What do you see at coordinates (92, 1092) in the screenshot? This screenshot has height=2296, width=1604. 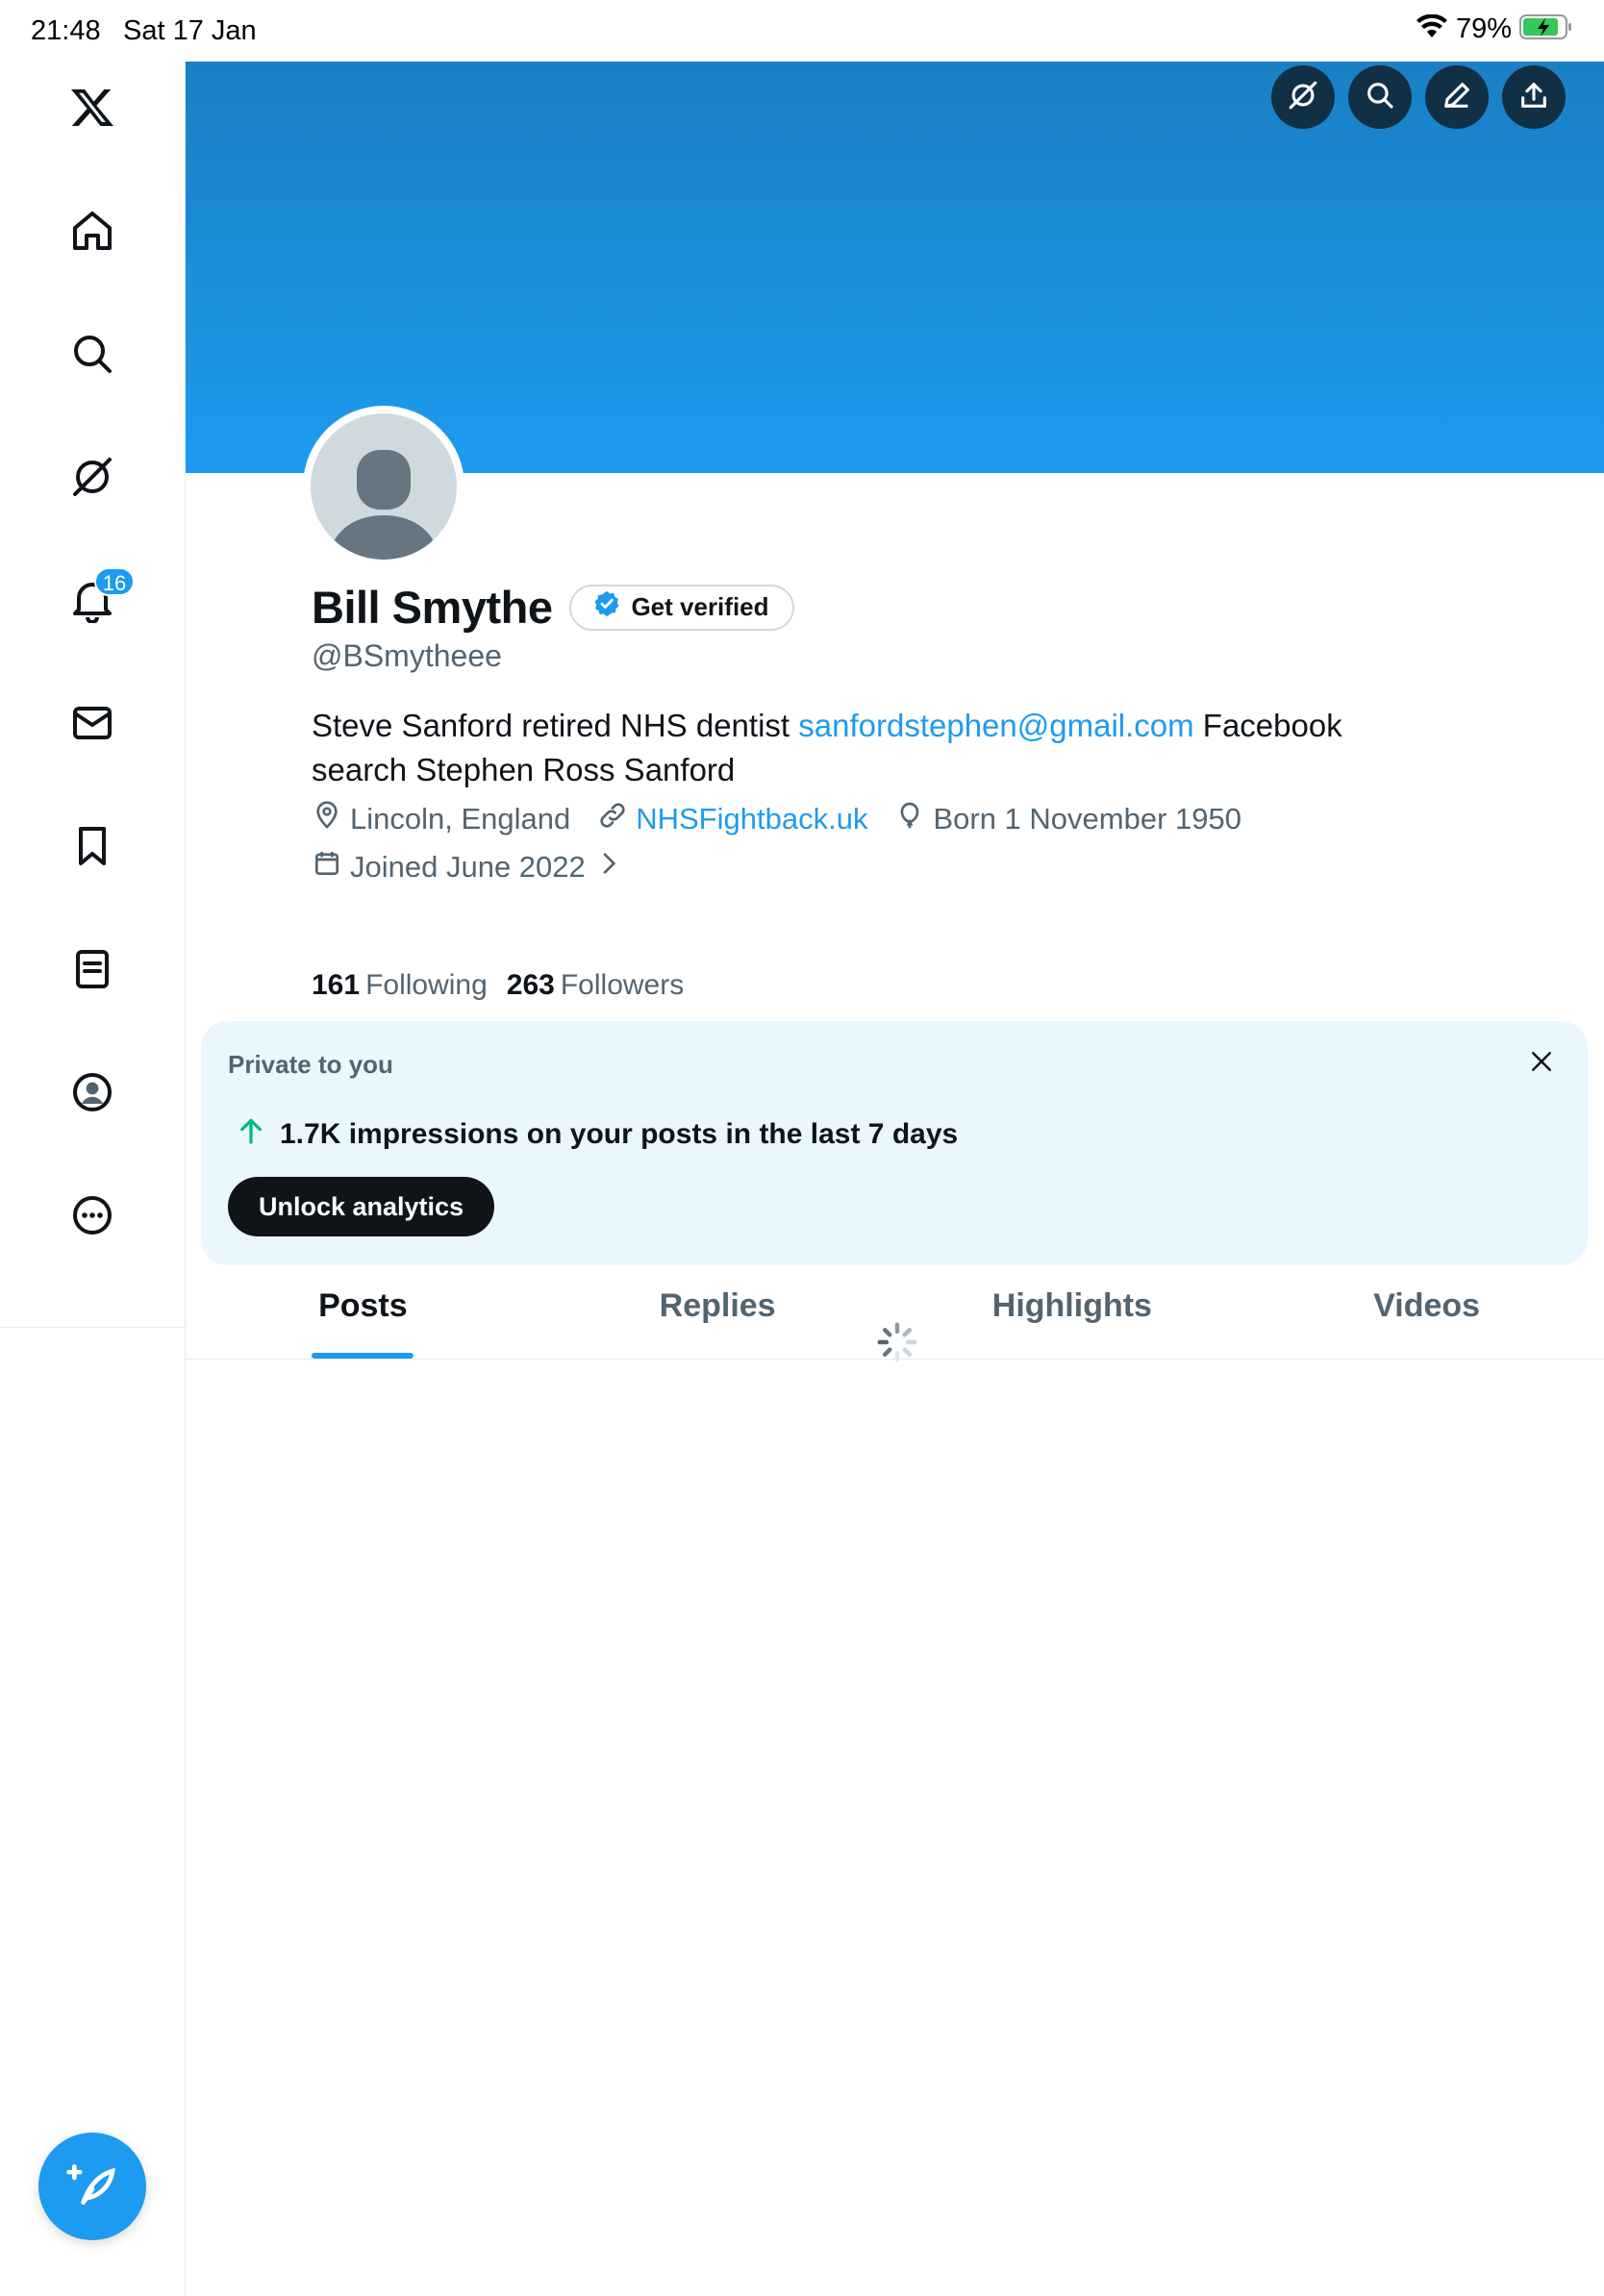 I see `profile-icon` at bounding box center [92, 1092].